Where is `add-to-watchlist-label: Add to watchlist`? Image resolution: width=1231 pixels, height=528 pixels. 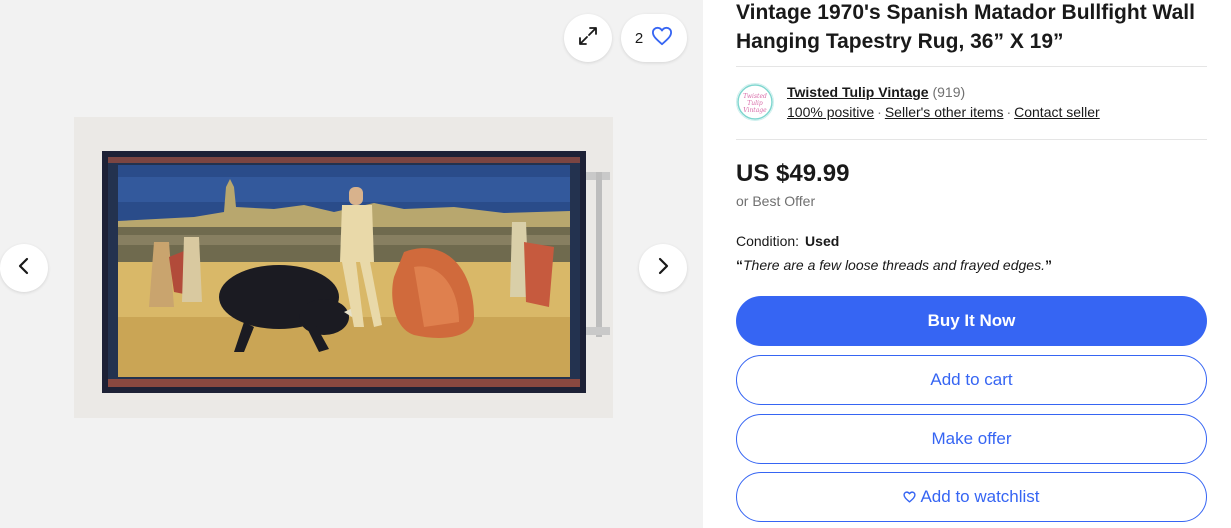 add-to-watchlist-label: Add to watchlist is located at coordinates (980, 496).